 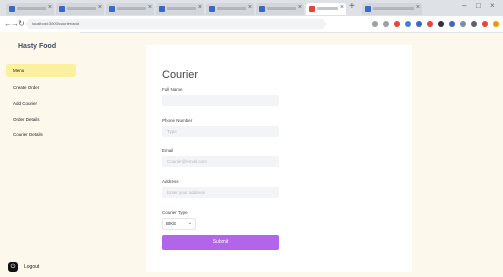 I want to click on bookmark-icon, so click(x=386, y=24).